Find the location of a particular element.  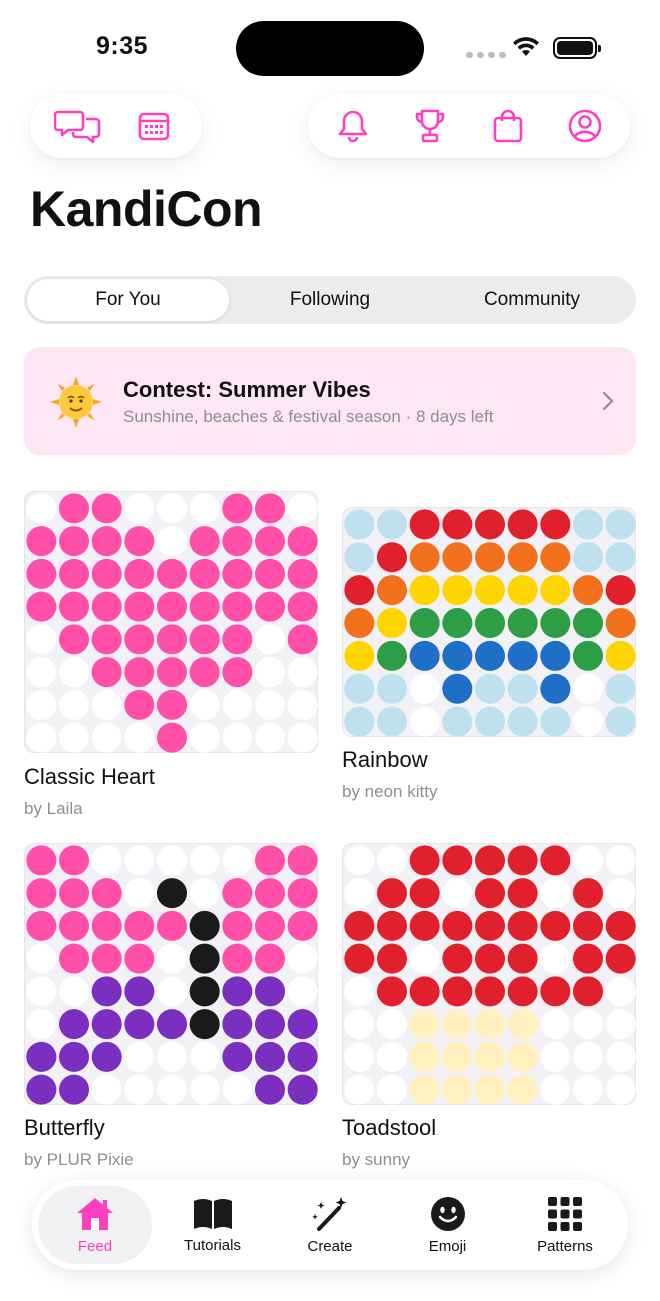

bead-grid is located at coordinates (172, 975).